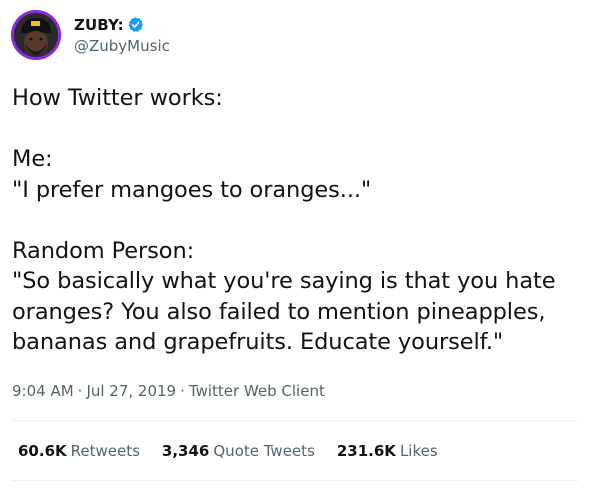 The image size is (591, 497). I want to click on likes-label: Likes, so click(418, 451).